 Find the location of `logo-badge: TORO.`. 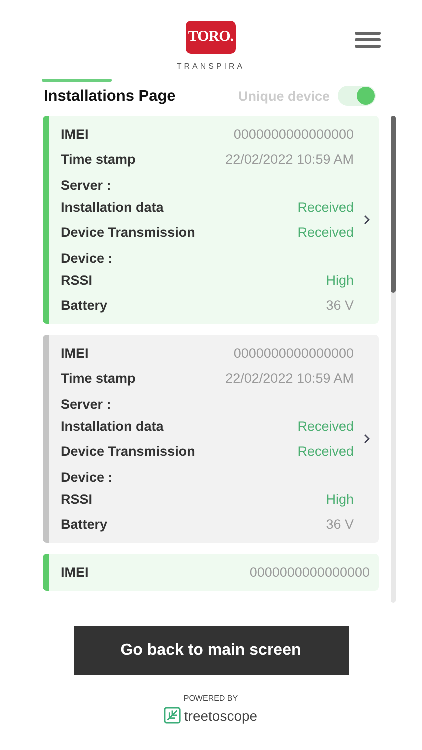

logo-badge: TORO. is located at coordinates (211, 37).